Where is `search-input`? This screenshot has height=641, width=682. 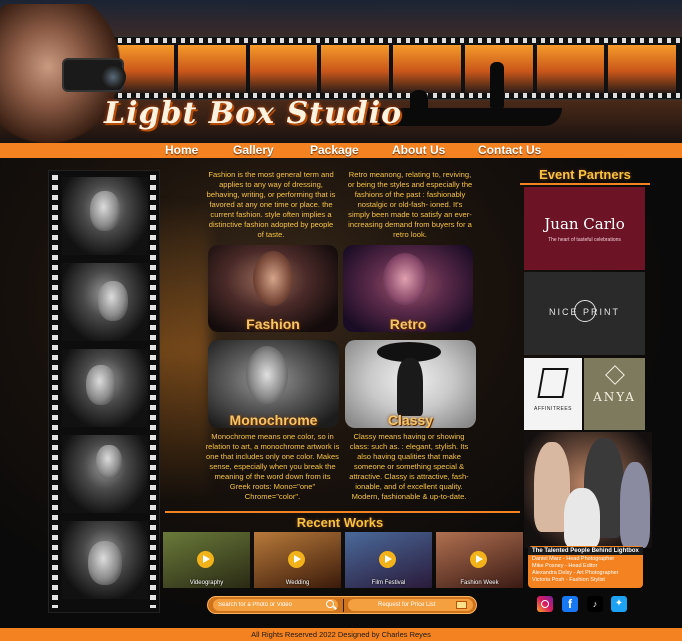 search-input is located at coordinates (275, 605).